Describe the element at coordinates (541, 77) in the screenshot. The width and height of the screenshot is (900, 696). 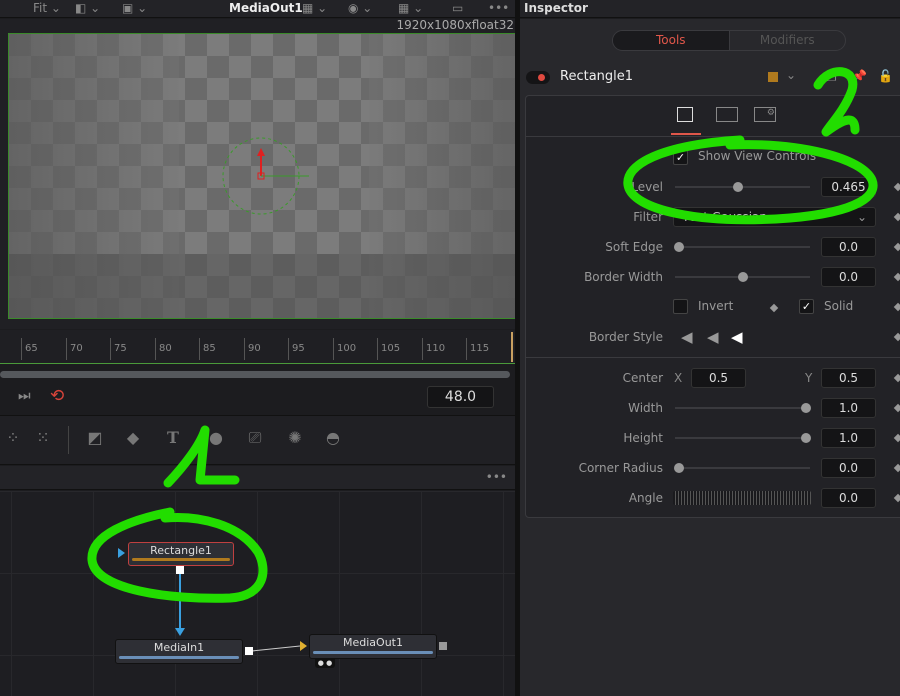
I see `toggle-dot` at that location.